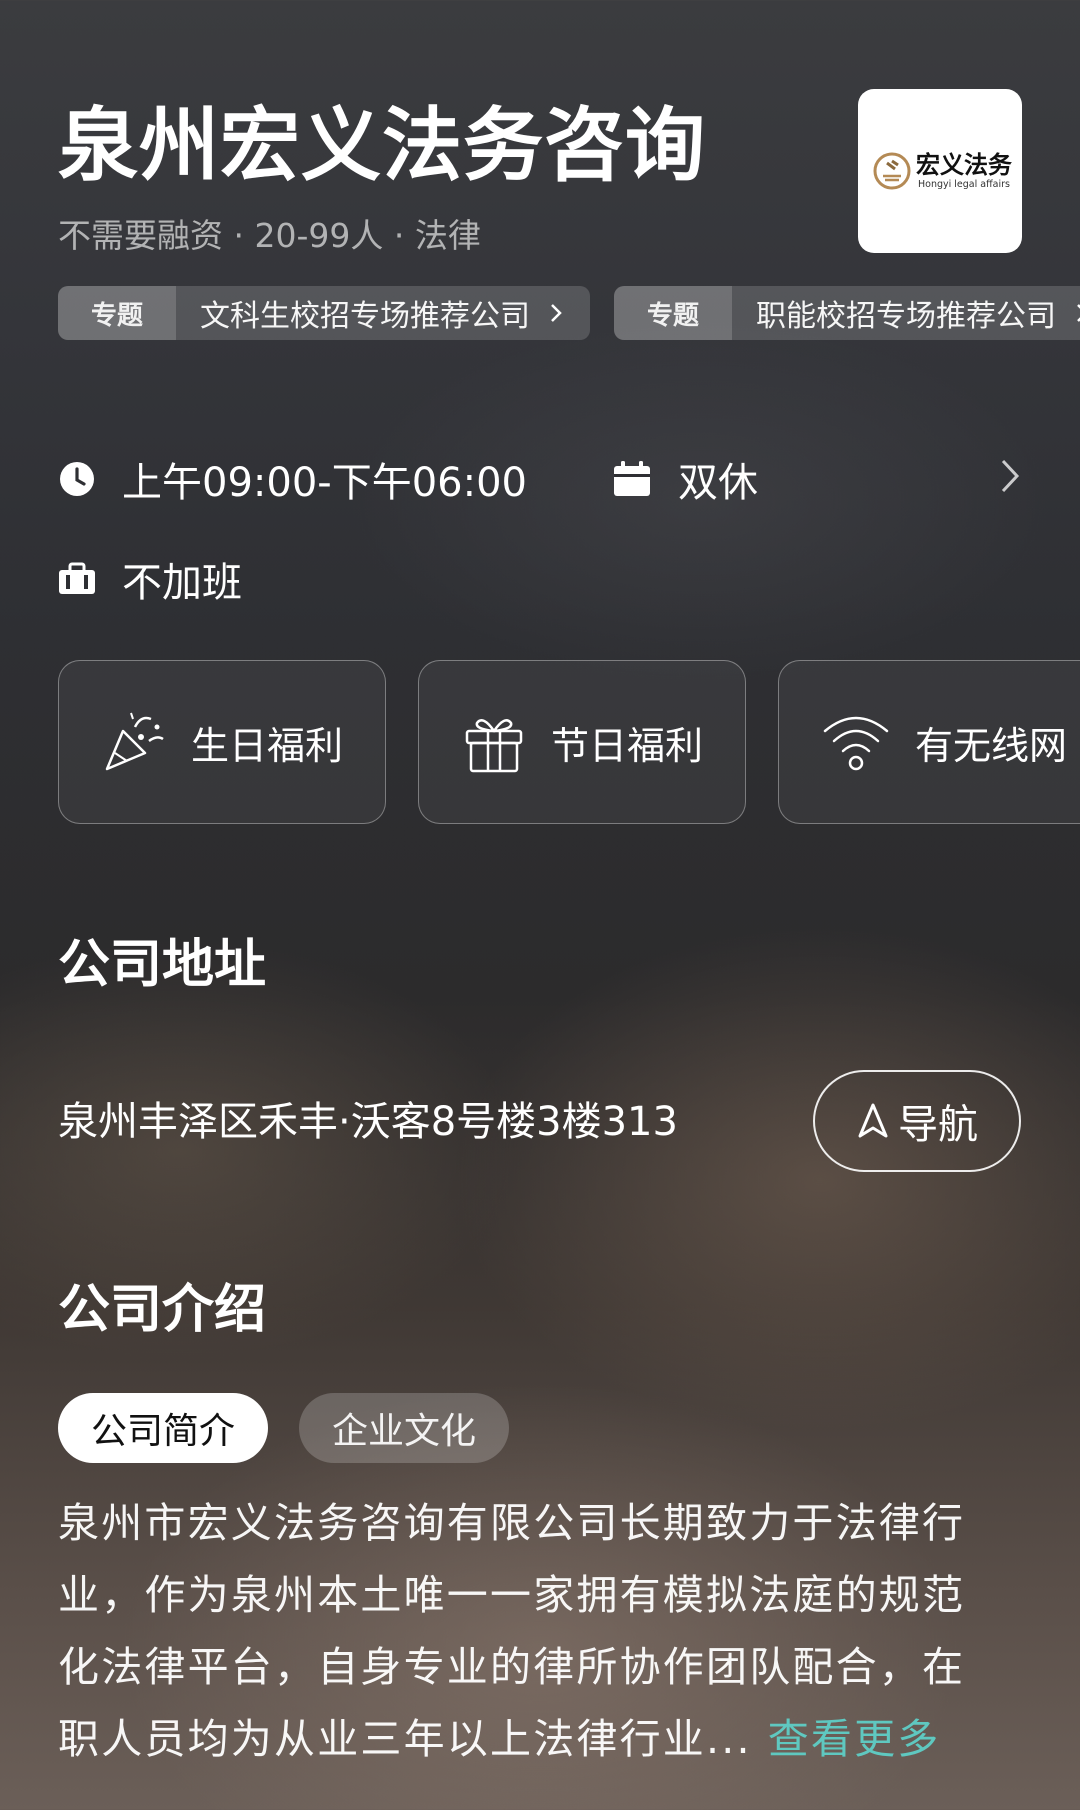 The height and width of the screenshot is (1810, 1080). What do you see at coordinates (906, 316) in the screenshot?
I see `topic-text: 职能校招专场推荐公司` at bounding box center [906, 316].